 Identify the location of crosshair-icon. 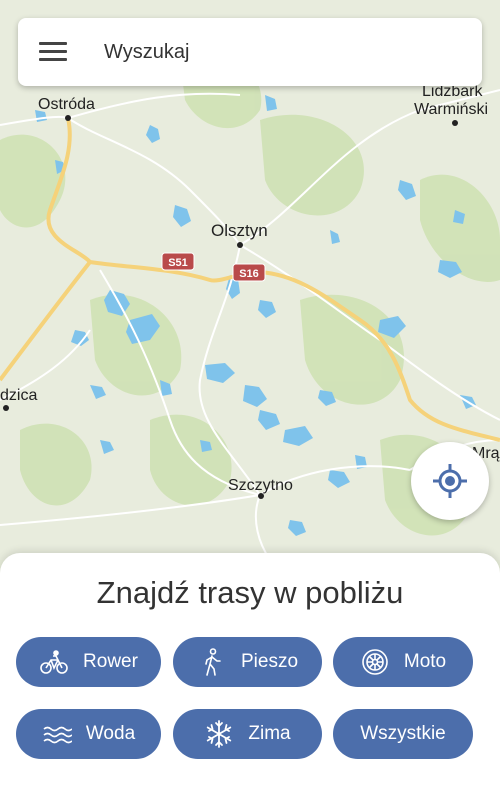
(450, 481).